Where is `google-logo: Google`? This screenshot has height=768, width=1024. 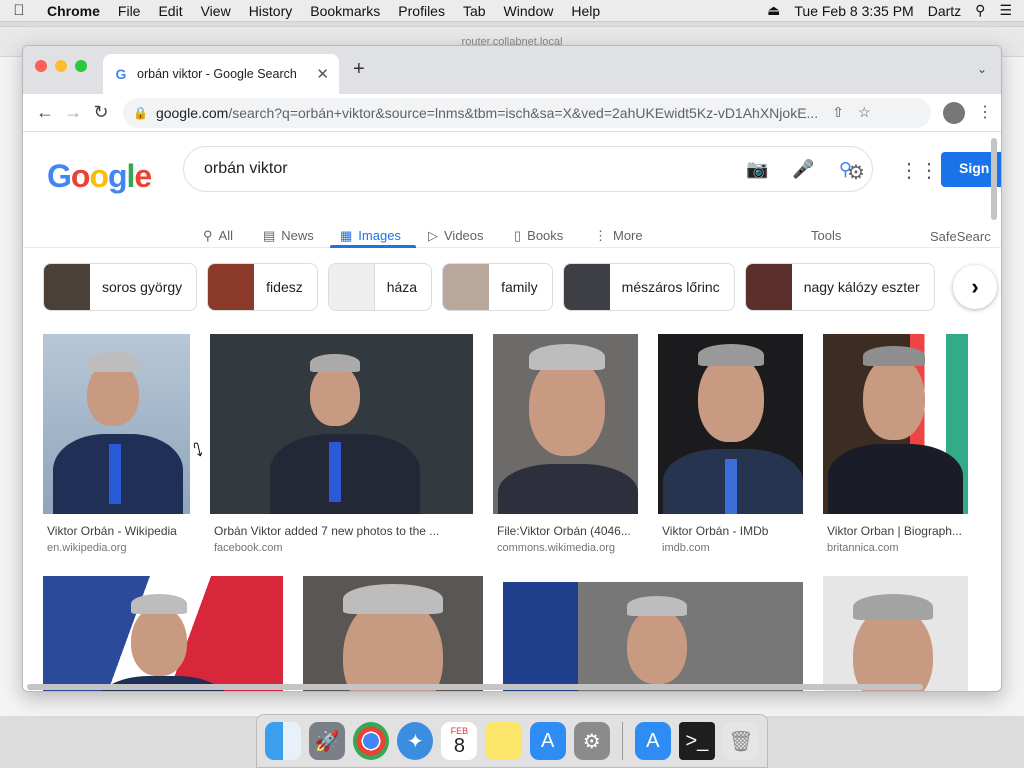 google-logo: Google is located at coordinates (99, 176).